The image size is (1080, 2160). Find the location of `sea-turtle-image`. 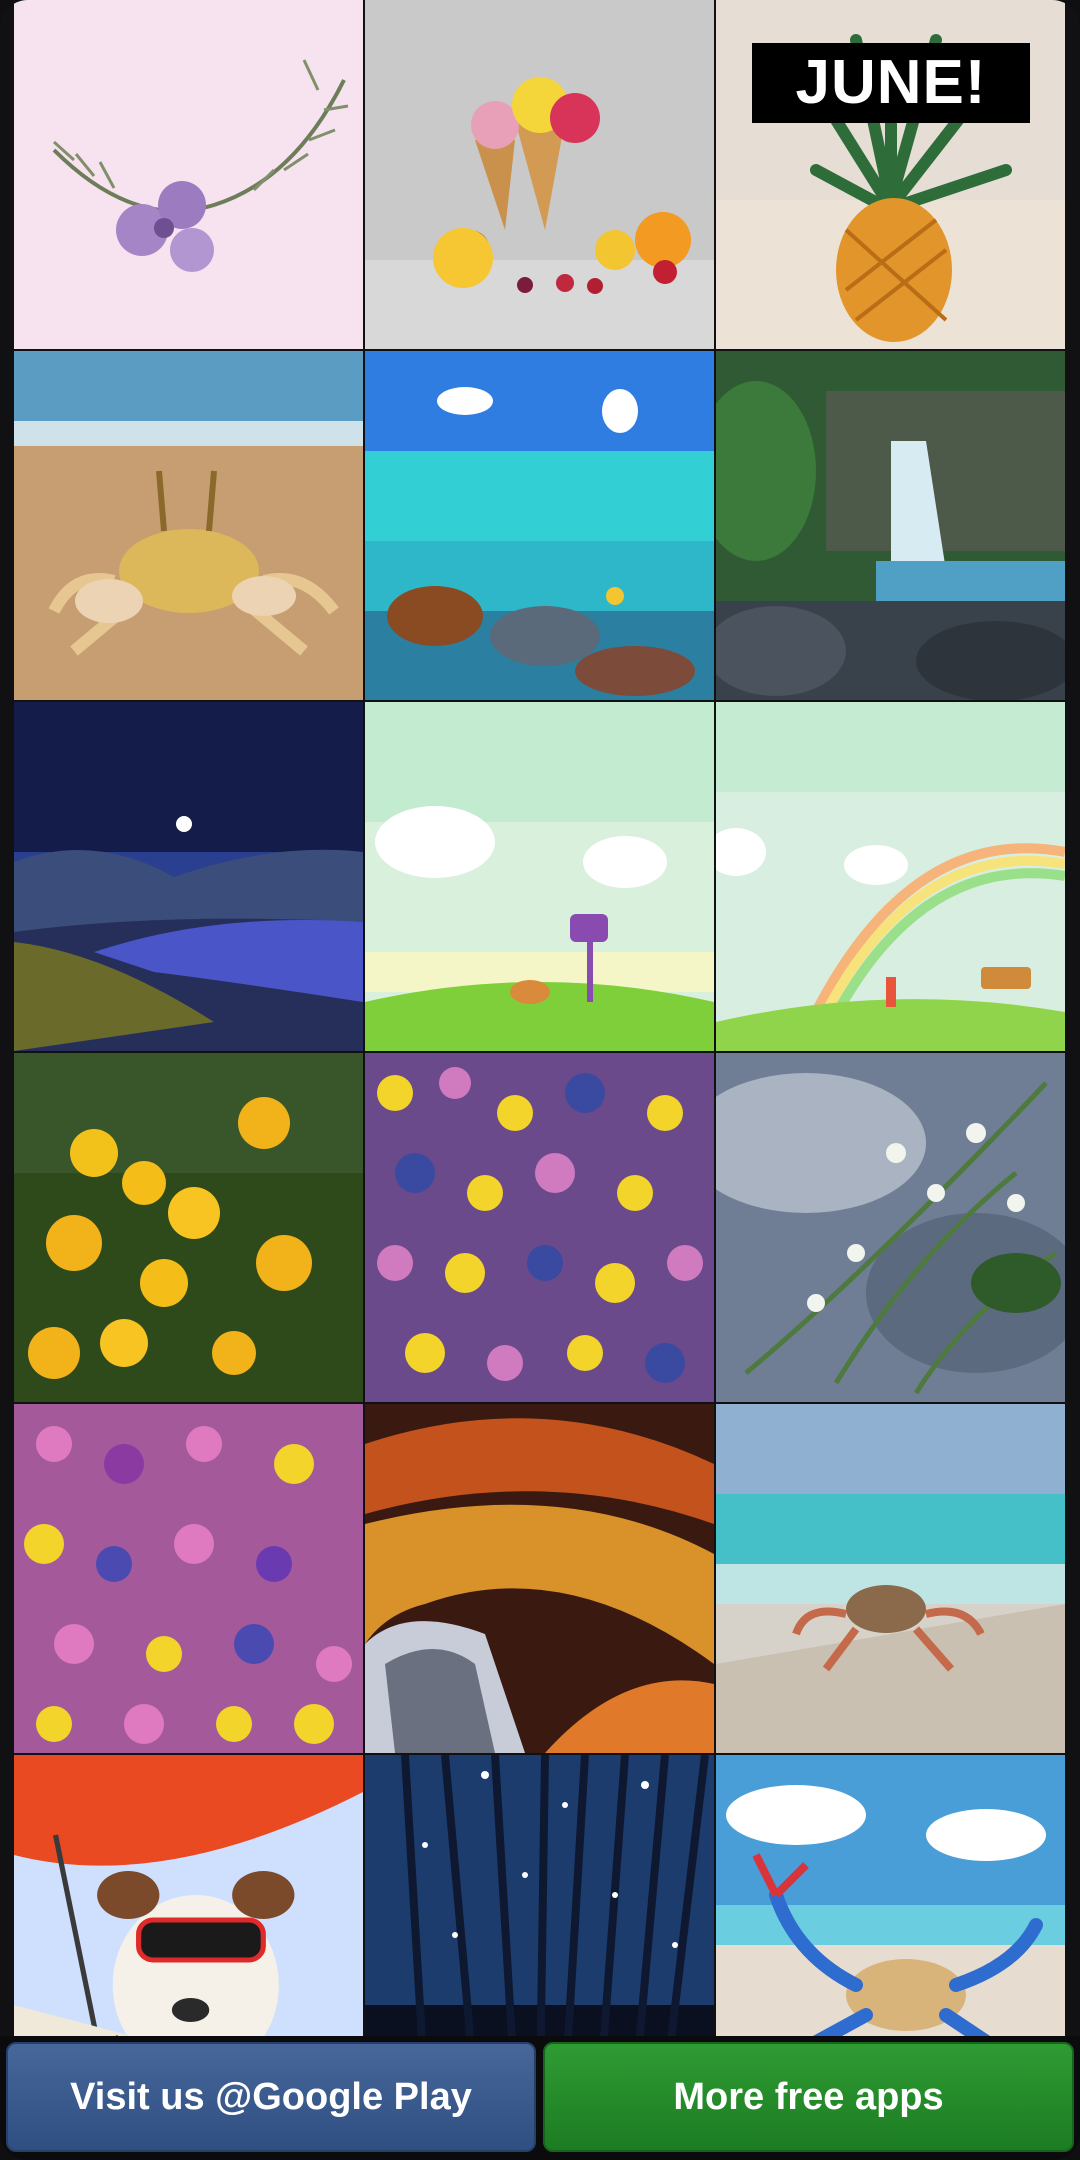

sea-turtle-image is located at coordinates (539, 525).